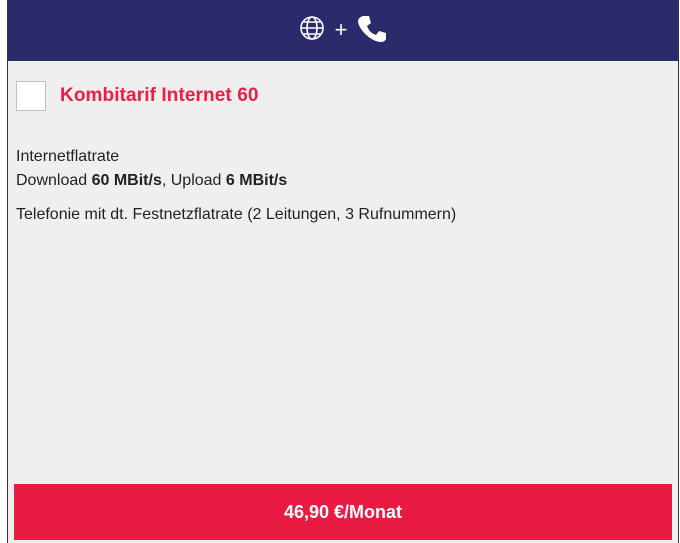  Describe the element at coordinates (159, 95) in the screenshot. I see `product-title: Kombitarif Internet 60` at that location.